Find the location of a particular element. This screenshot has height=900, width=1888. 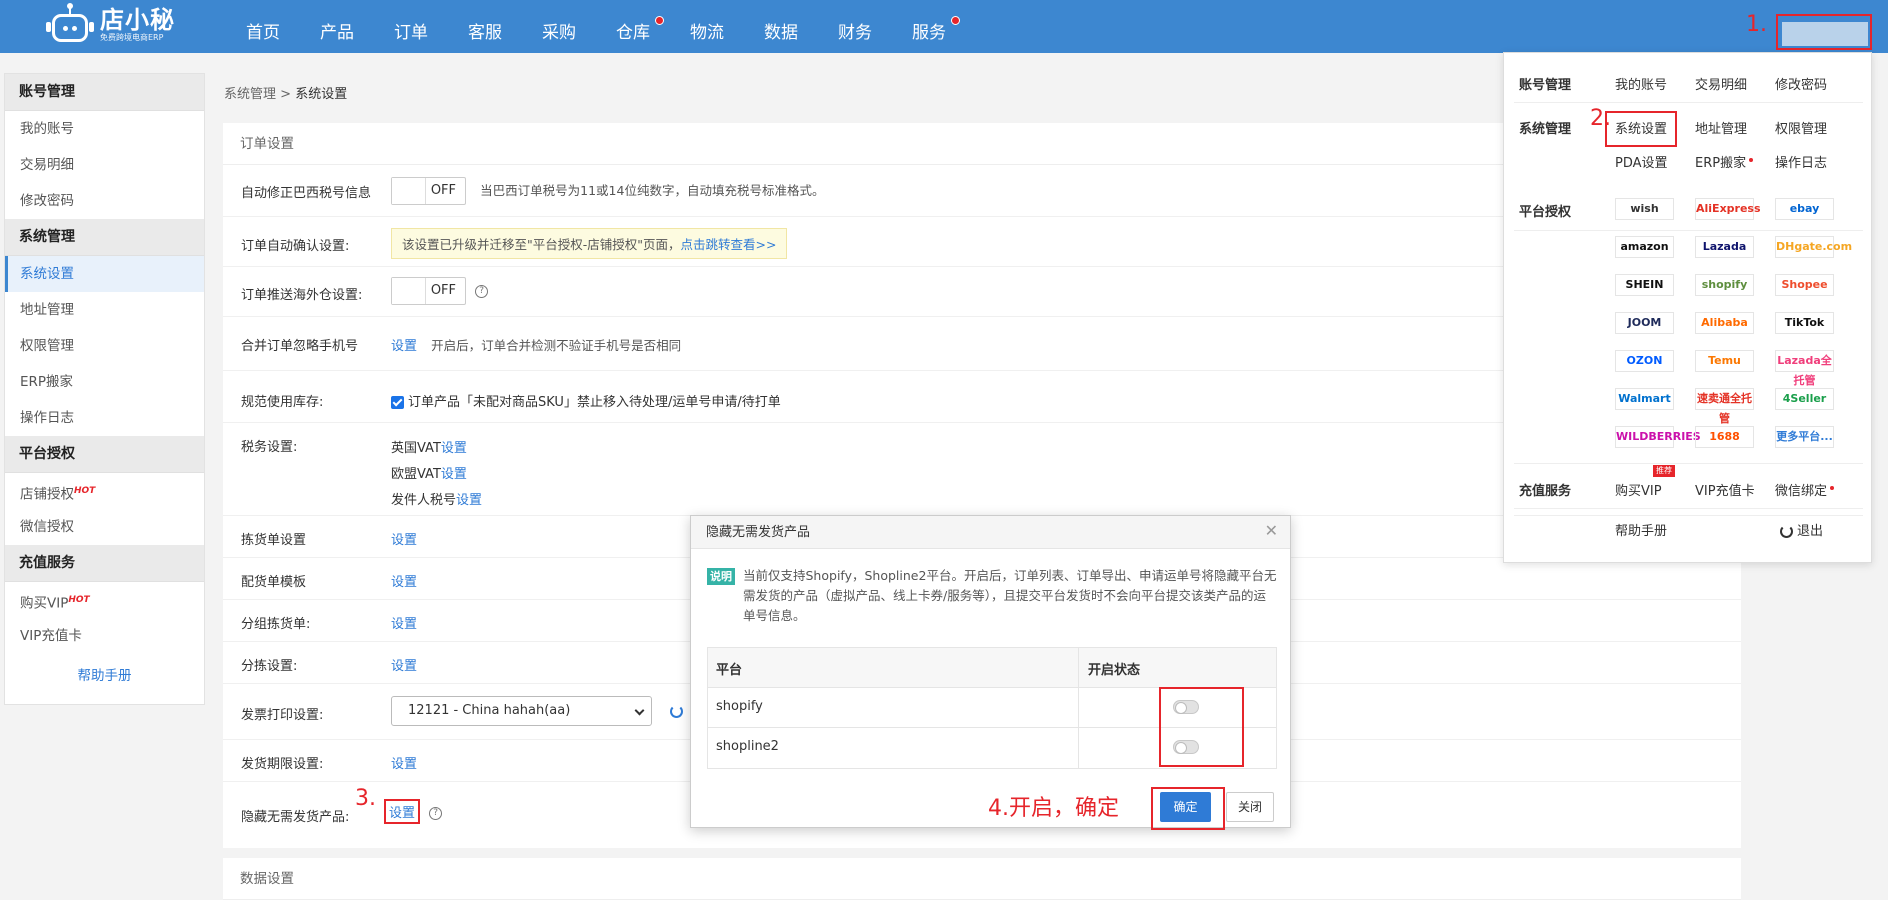

table-header: 平台 开启状态 is located at coordinates (992, 668).